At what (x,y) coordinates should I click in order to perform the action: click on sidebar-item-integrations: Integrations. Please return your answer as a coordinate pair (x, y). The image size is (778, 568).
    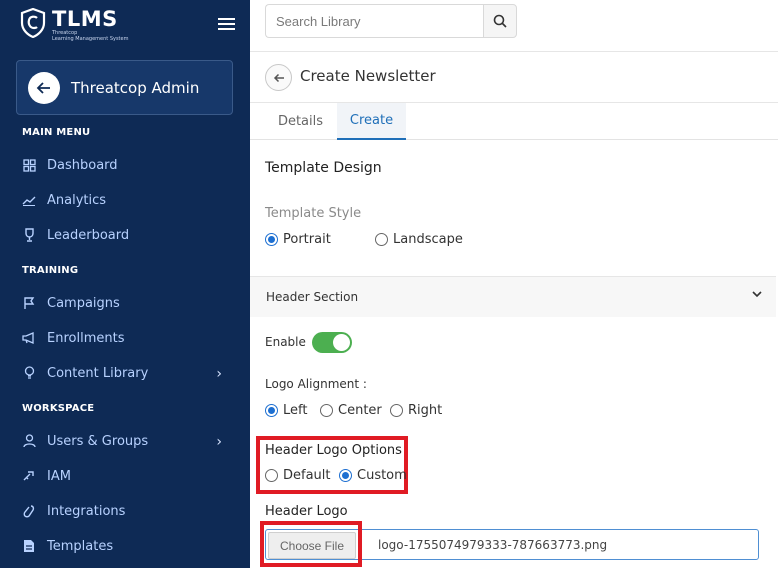
    Looking at the image, I should click on (127, 511).